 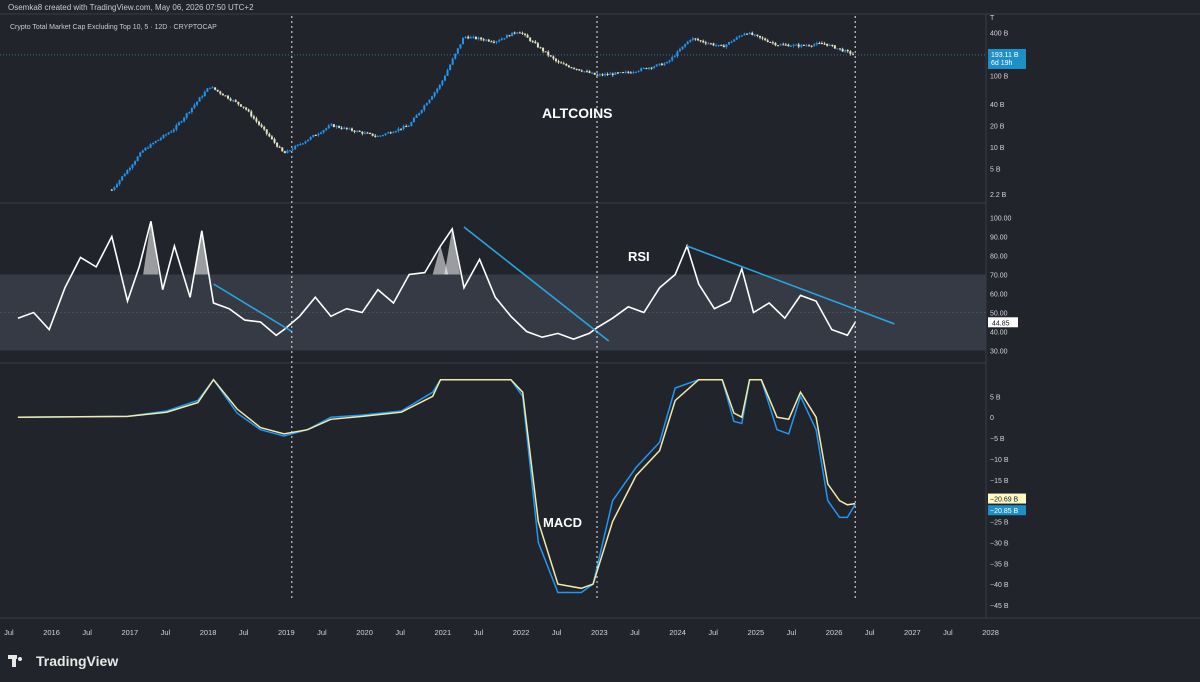 What do you see at coordinates (990, 632) in the screenshot?
I see `time-tick-label: 2028` at bounding box center [990, 632].